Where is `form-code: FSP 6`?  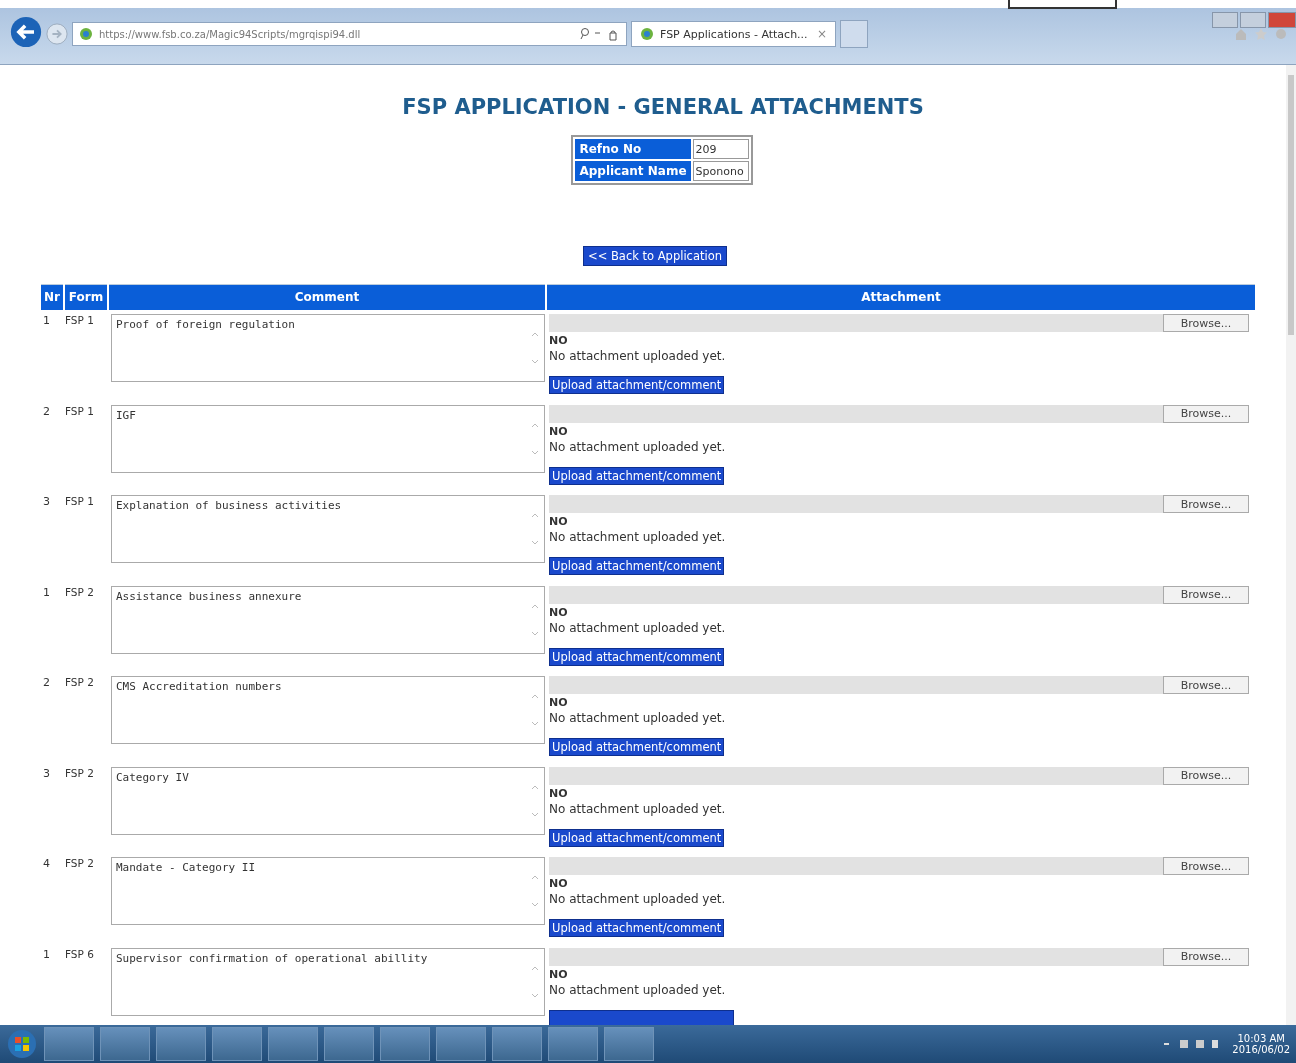
form-code: FSP 6 is located at coordinates (79, 953).